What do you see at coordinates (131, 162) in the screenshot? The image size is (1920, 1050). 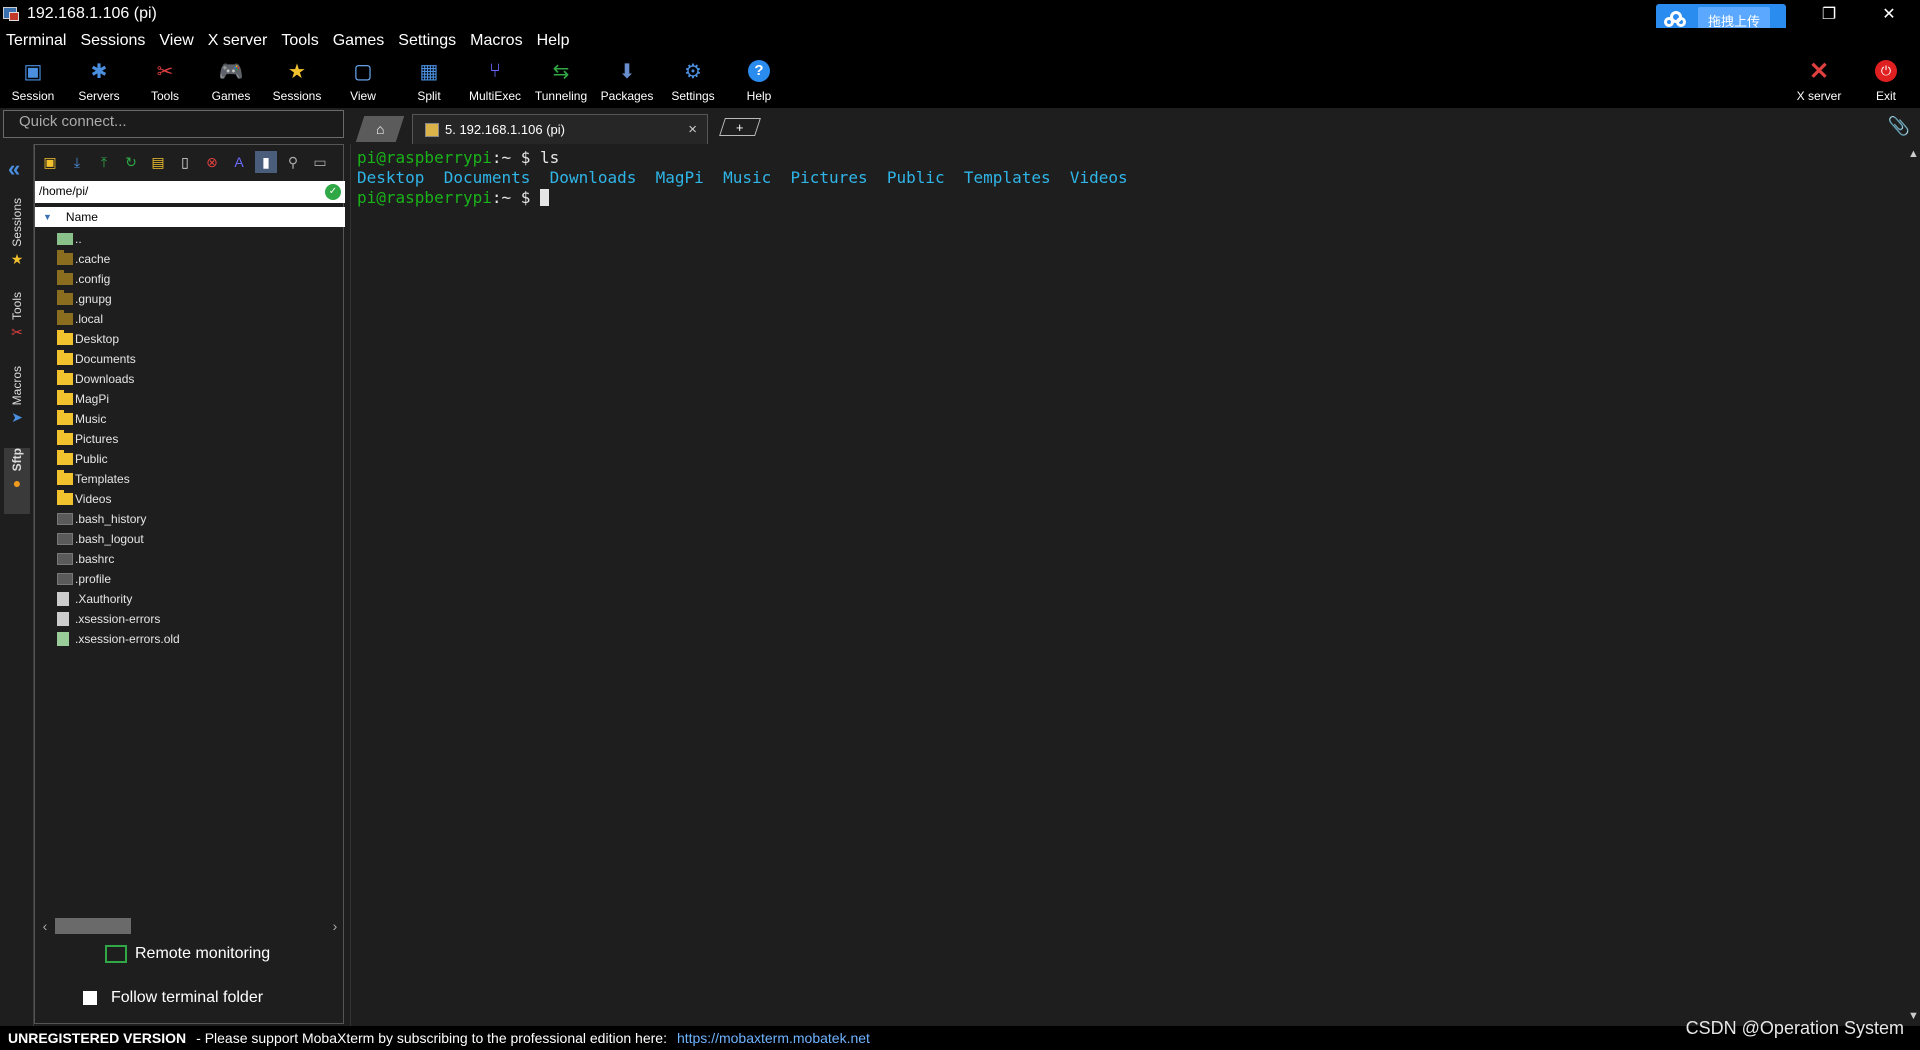 I see `refresh-icon: ↻` at bounding box center [131, 162].